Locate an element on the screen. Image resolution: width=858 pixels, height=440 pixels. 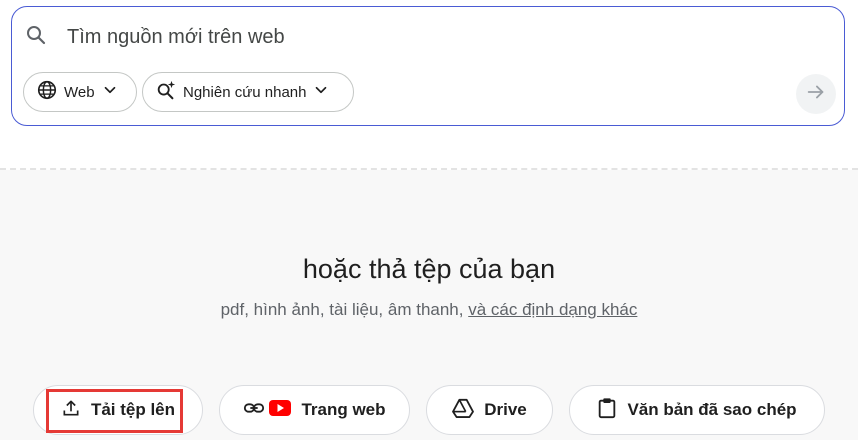
research-mode-dropdown: Nghiên cứu nhanh is located at coordinates (248, 92).